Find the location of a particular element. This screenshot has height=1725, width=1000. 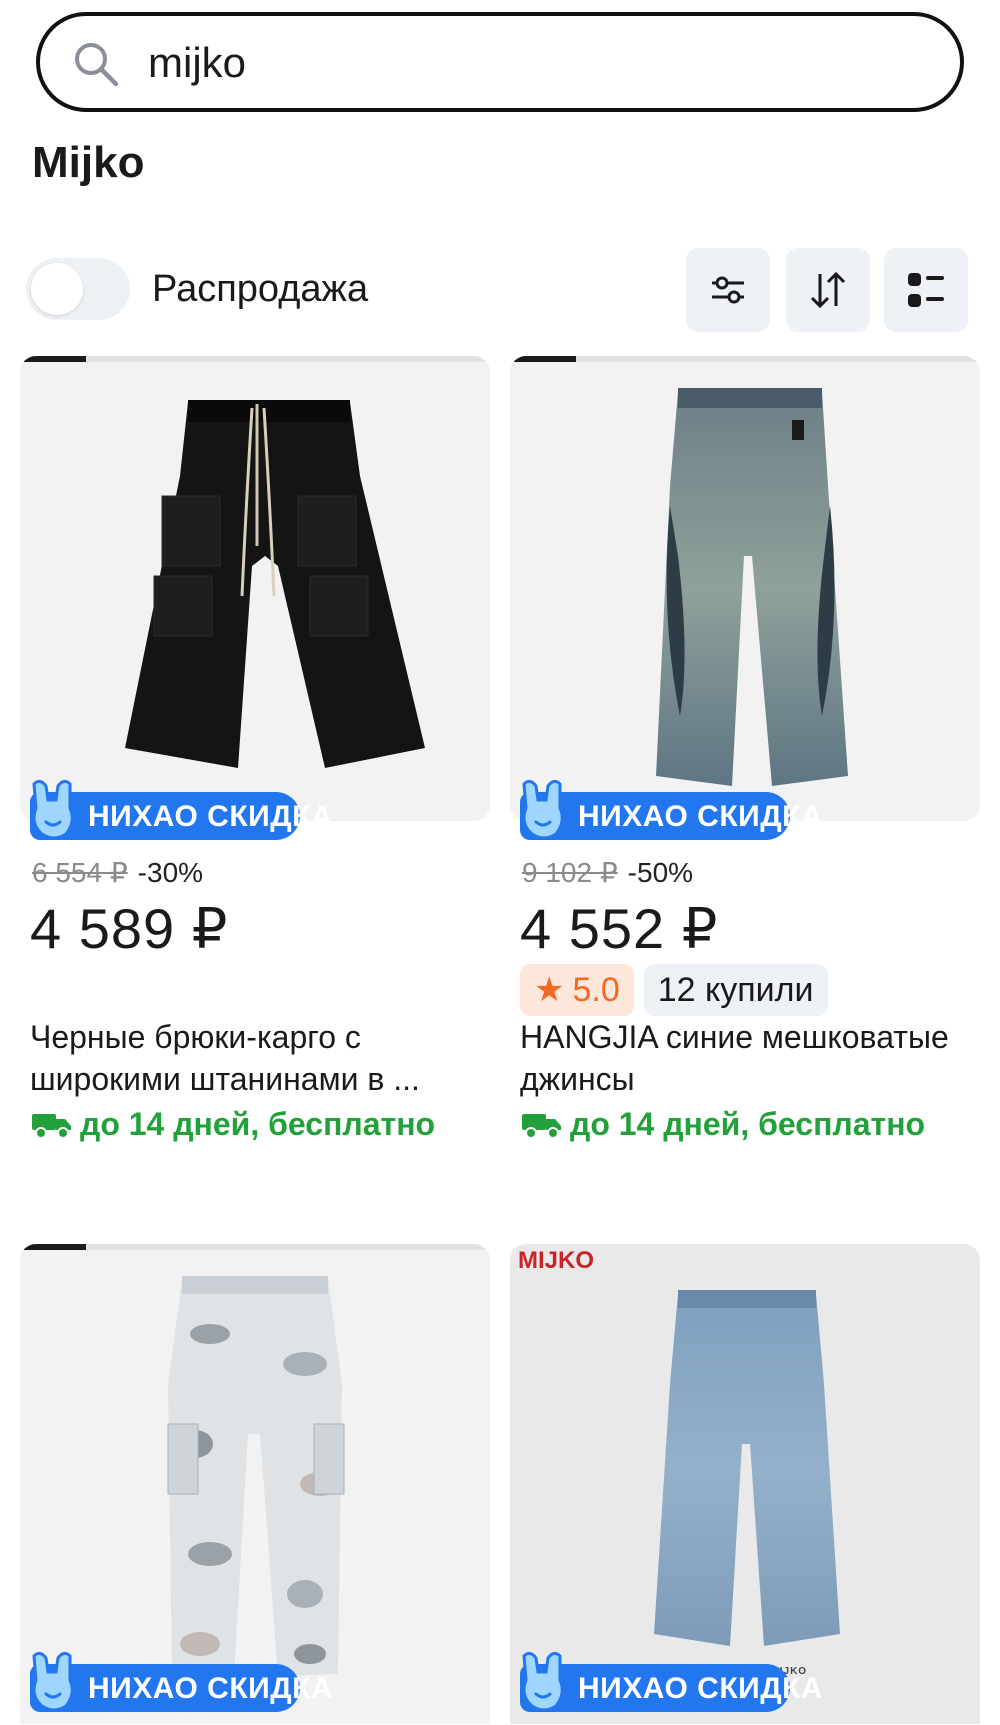

view-toggle-button is located at coordinates (926, 290).